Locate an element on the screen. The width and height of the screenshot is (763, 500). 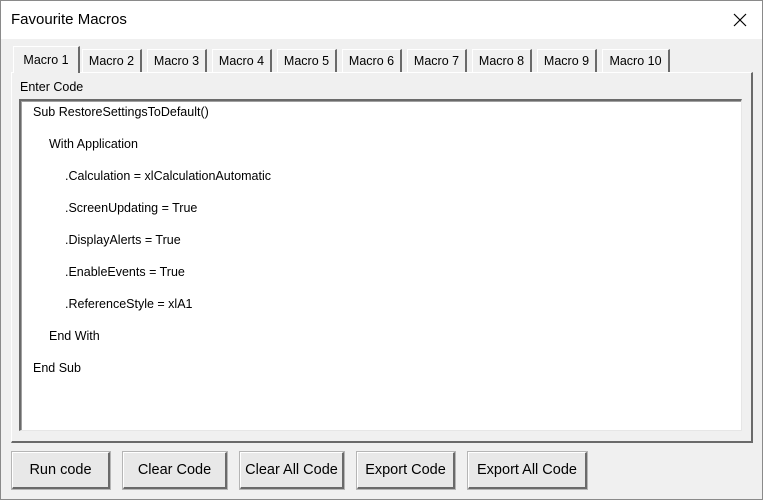
code-line: End With is located at coordinates (74, 336).